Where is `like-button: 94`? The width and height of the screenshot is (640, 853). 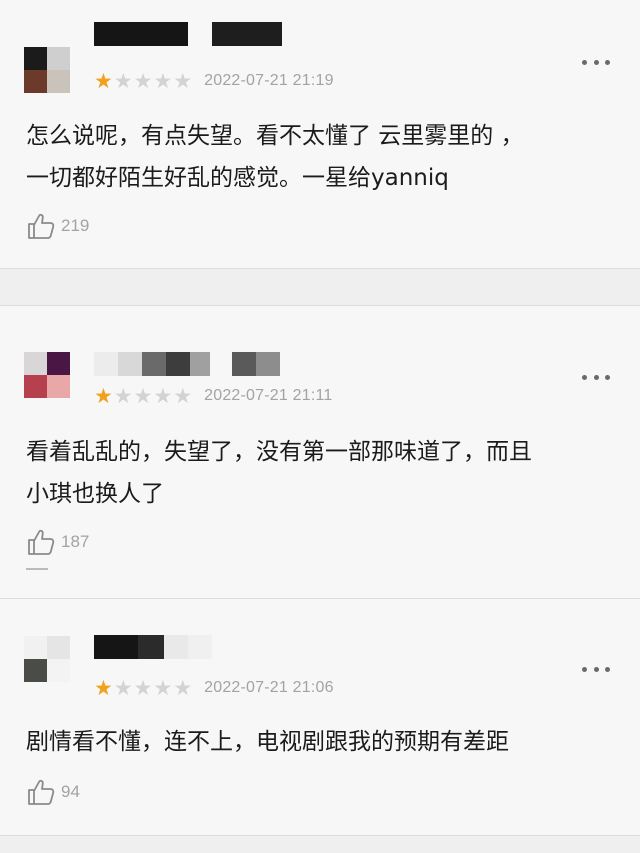
like-button: 94 is located at coordinates (53, 792).